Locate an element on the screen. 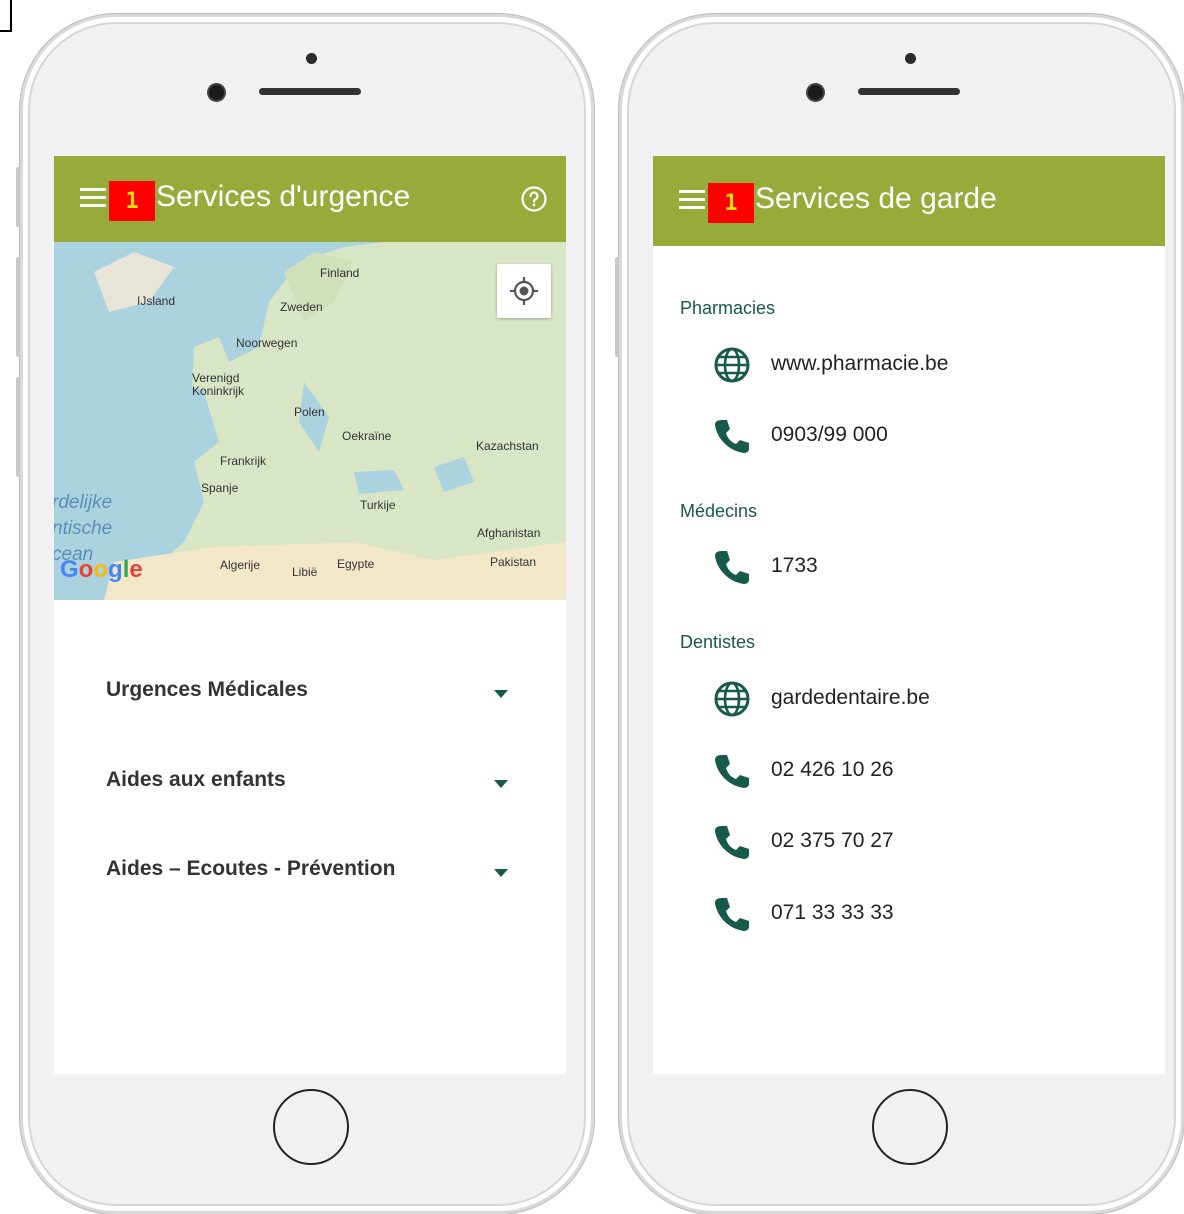  map-land is located at coordinates (330, 421).